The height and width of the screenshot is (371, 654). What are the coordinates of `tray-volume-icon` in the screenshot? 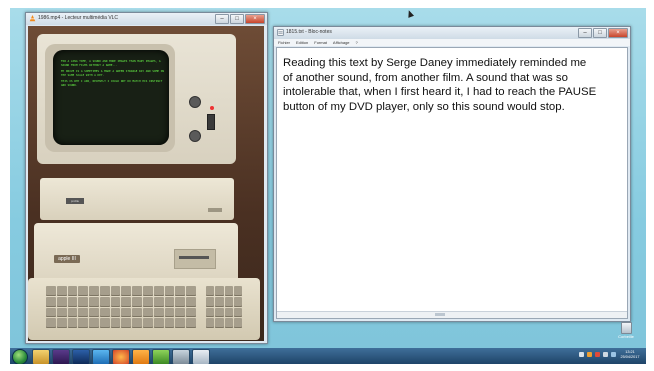 It's located at (605, 354).